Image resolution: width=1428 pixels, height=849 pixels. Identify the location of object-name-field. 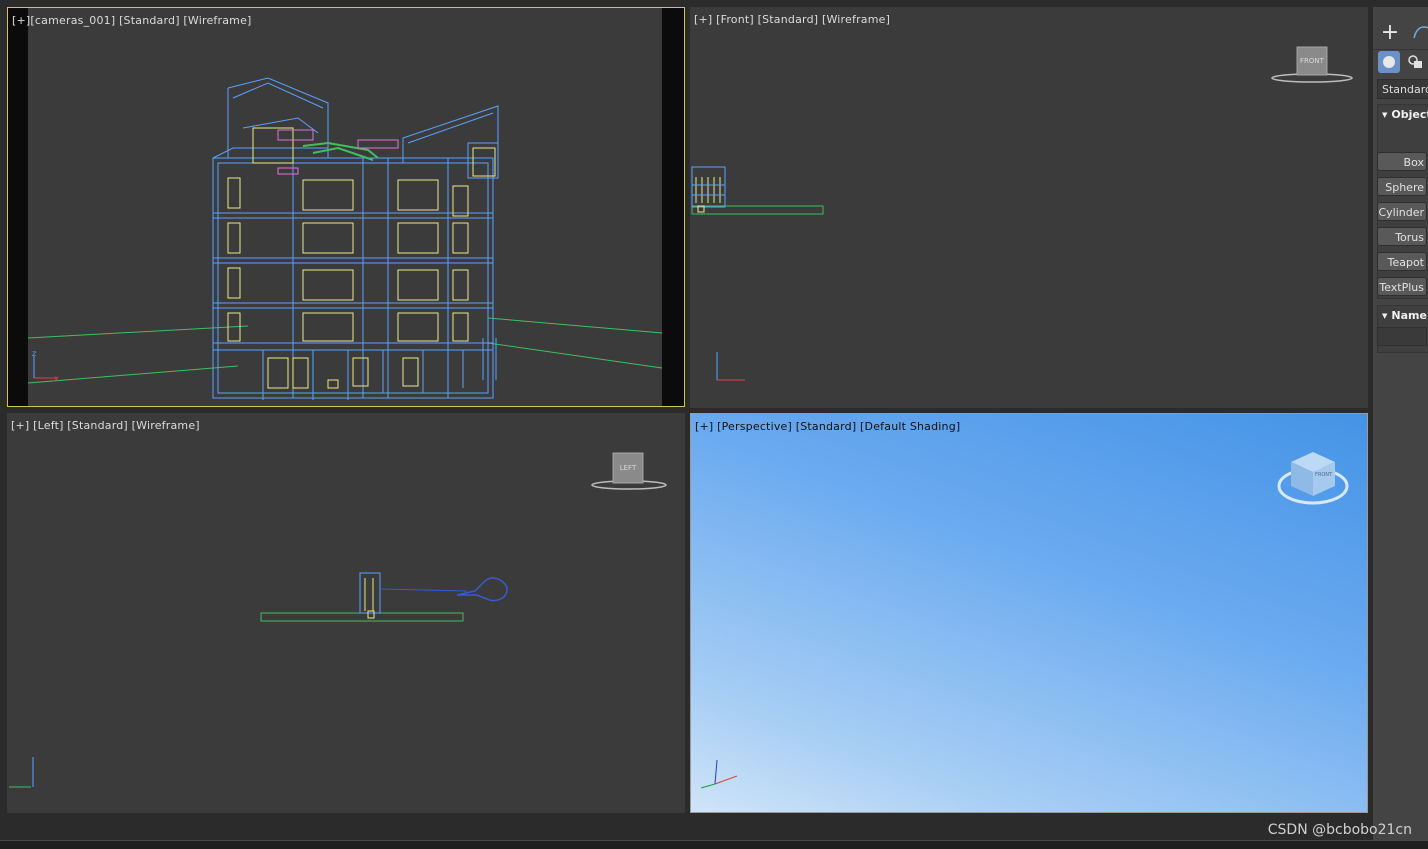
(1402, 336).